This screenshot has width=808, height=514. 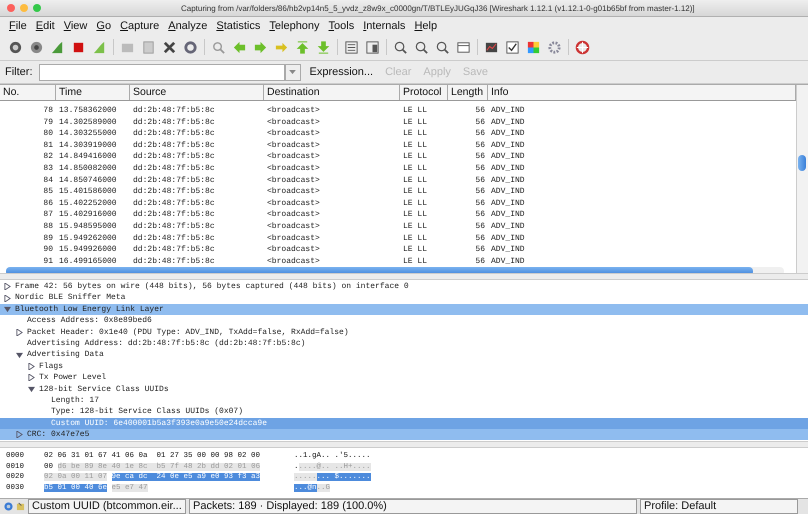 I want to click on tree-item: Length: 17, so click(x=404, y=400).